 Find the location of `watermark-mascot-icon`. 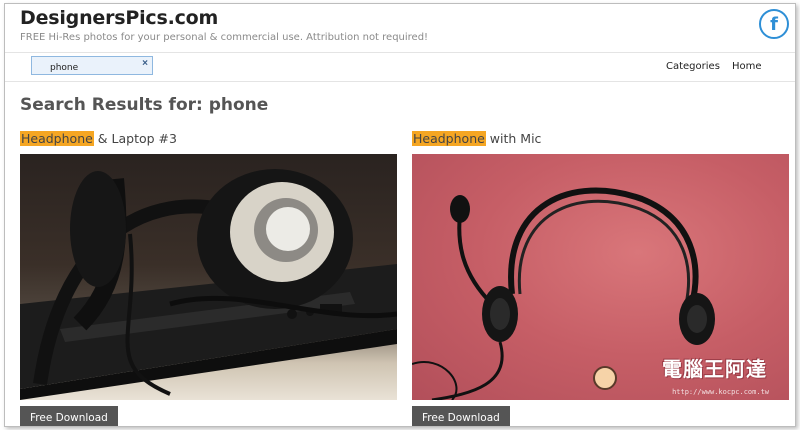

watermark-mascot-icon is located at coordinates (605, 378).